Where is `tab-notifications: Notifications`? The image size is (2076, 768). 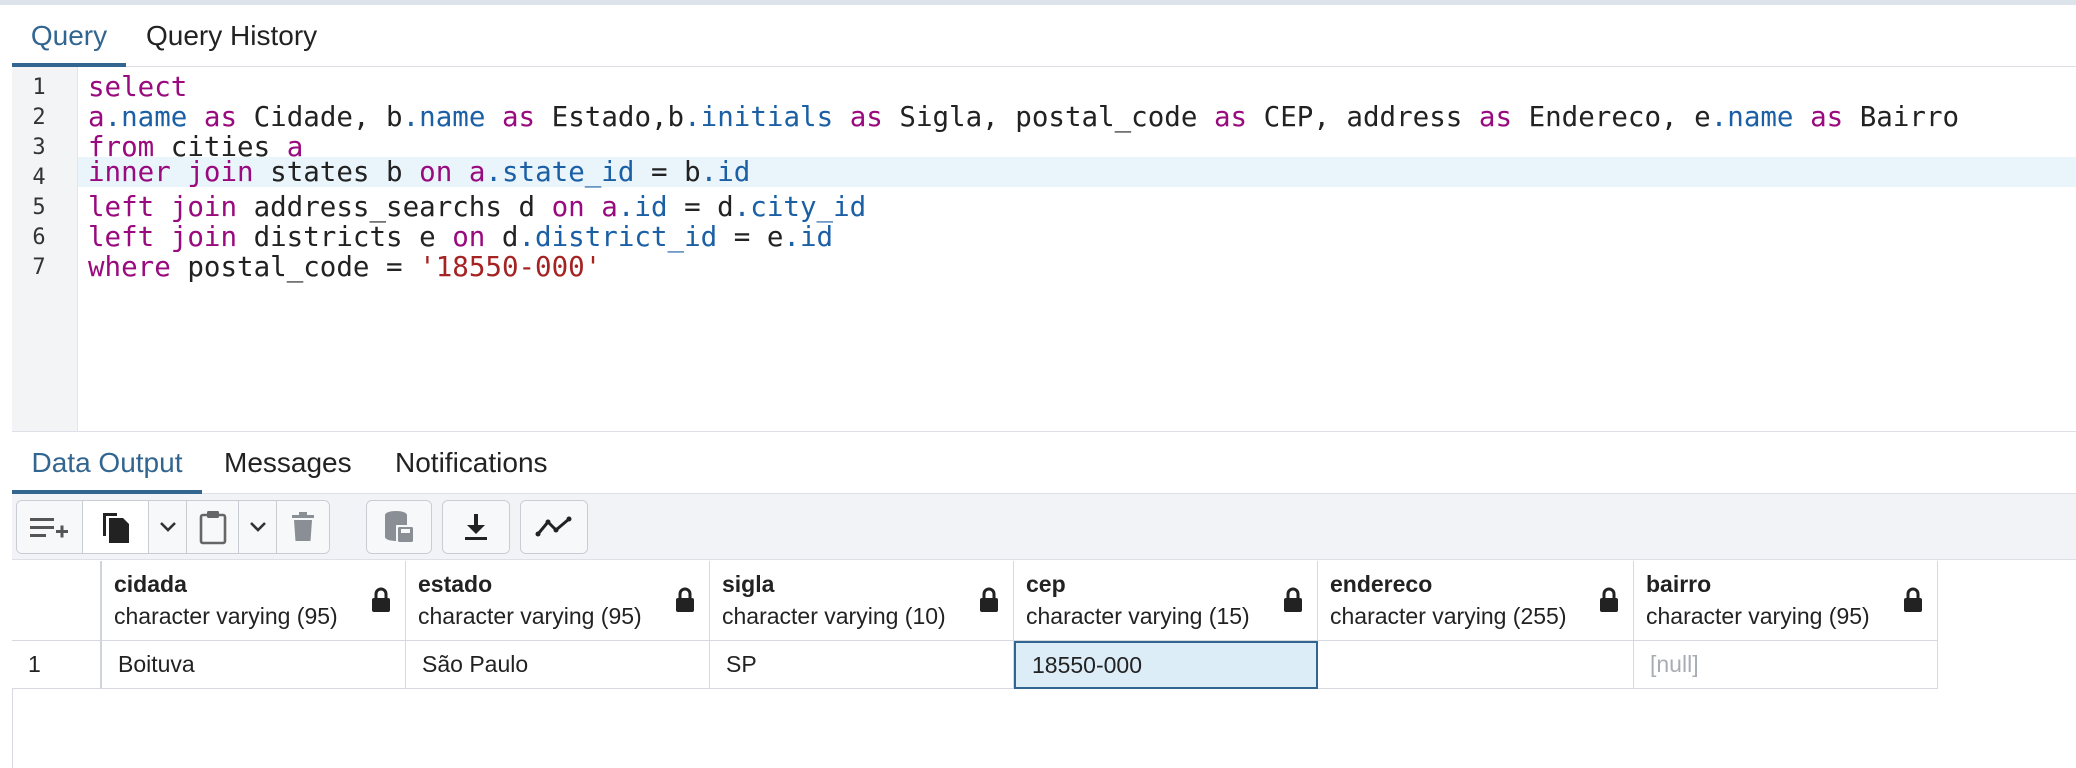 tab-notifications: Notifications is located at coordinates (471, 463).